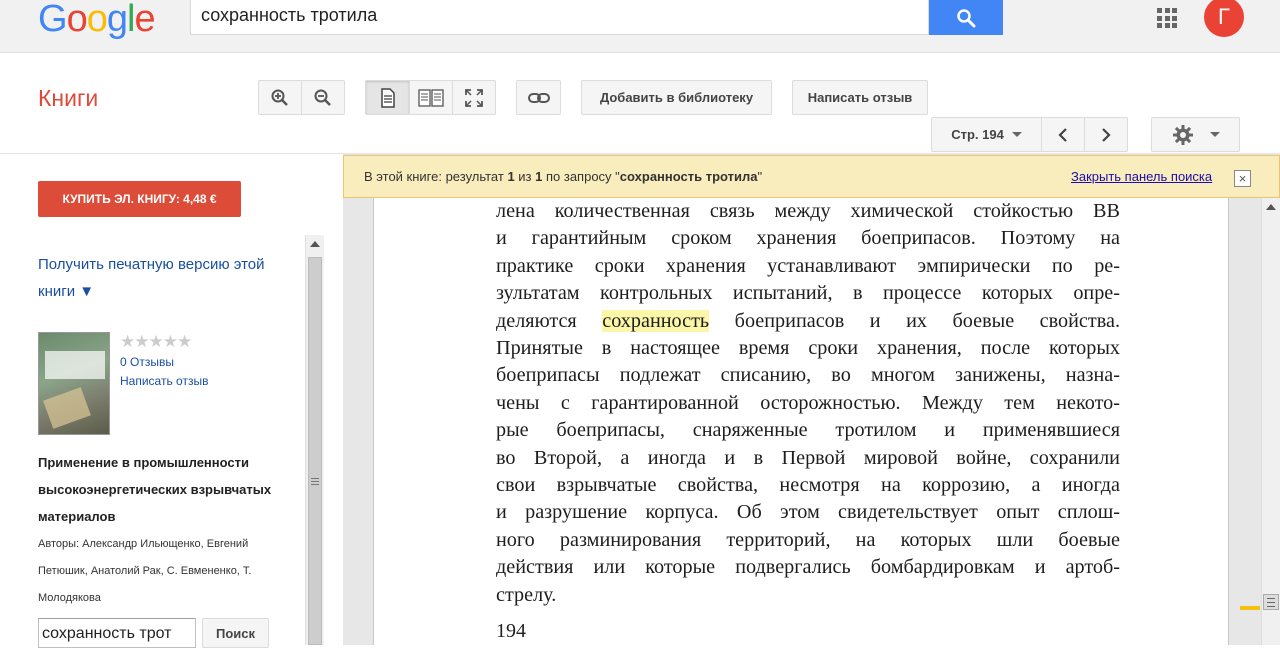 The image size is (1280, 648). I want to click on logo-letter: l, so click(131, 20).